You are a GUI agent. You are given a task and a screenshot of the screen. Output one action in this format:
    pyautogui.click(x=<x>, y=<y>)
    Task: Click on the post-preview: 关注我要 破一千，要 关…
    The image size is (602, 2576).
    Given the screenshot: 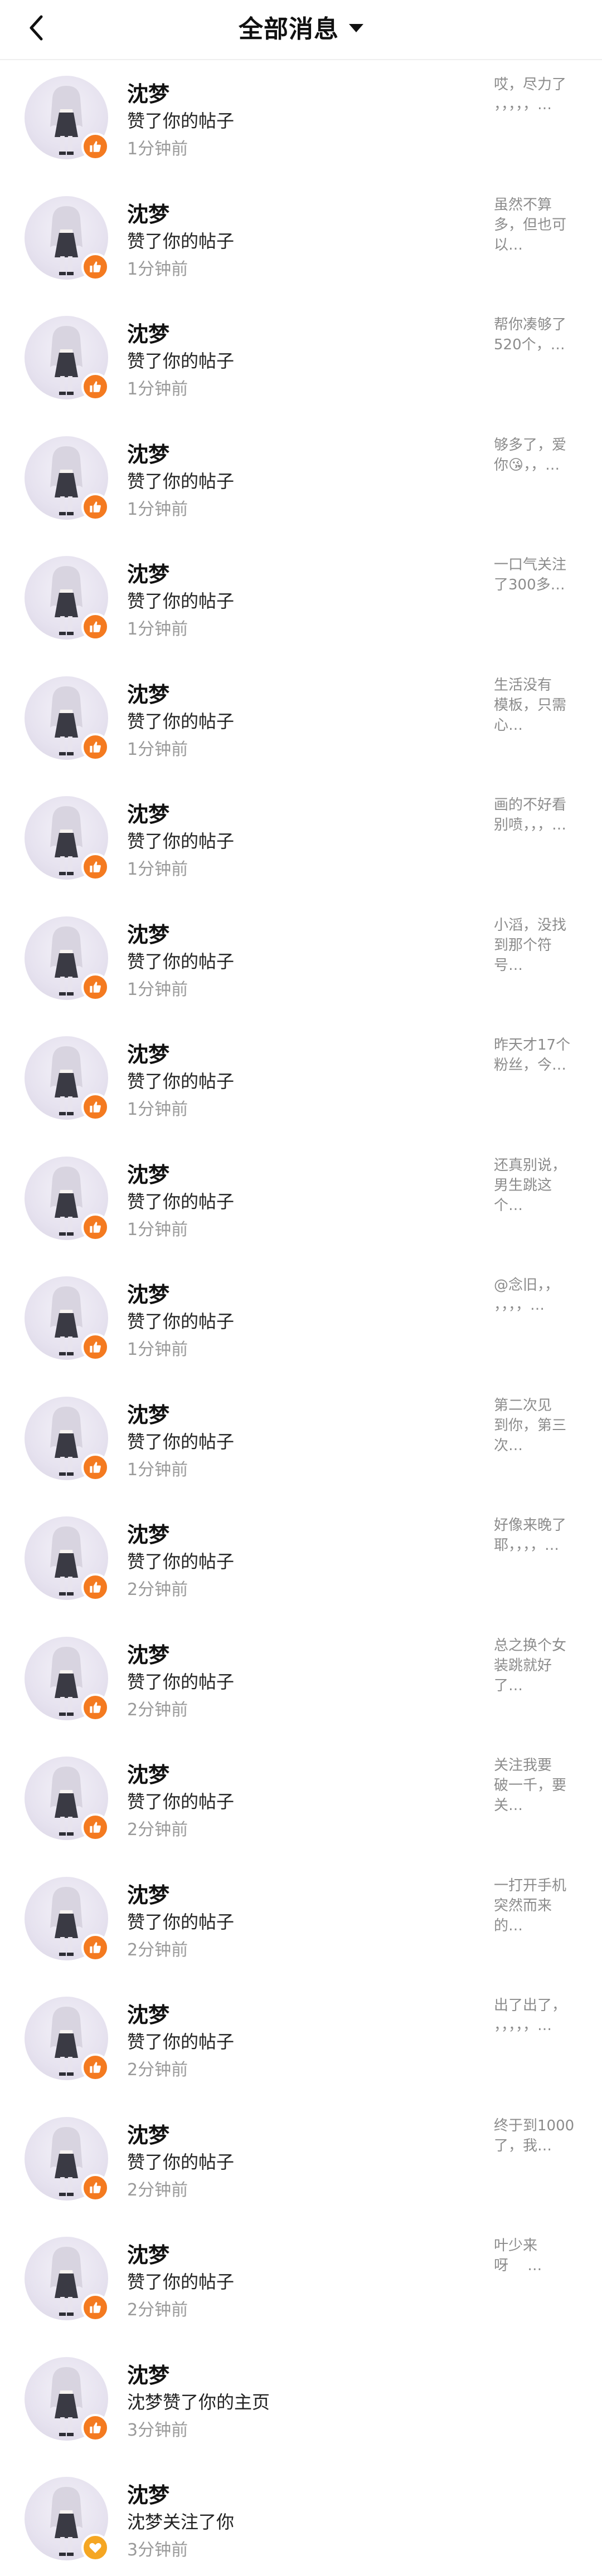 What is the action you would take?
    pyautogui.click(x=538, y=1785)
    